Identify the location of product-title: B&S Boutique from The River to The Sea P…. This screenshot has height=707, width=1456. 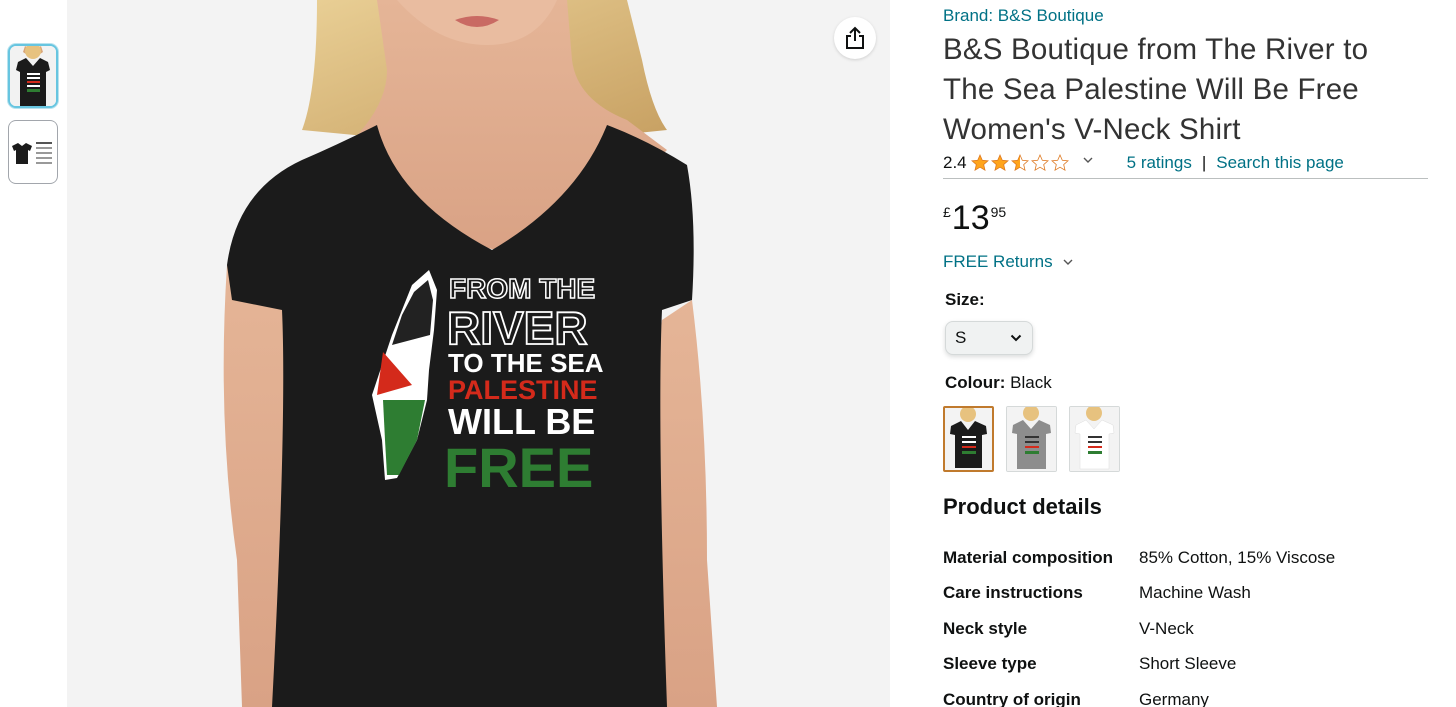
(1156, 89).